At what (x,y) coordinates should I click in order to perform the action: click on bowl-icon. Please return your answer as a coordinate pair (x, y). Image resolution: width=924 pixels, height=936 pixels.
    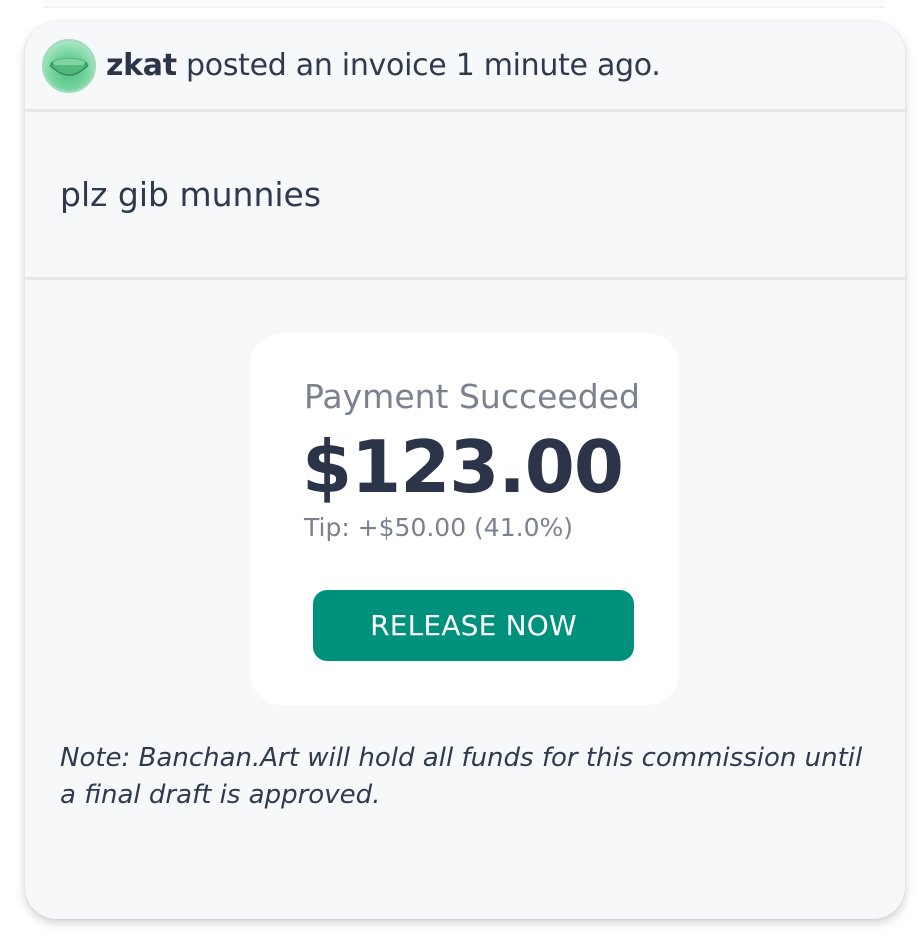
    Looking at the image, I should click on (69, 66).